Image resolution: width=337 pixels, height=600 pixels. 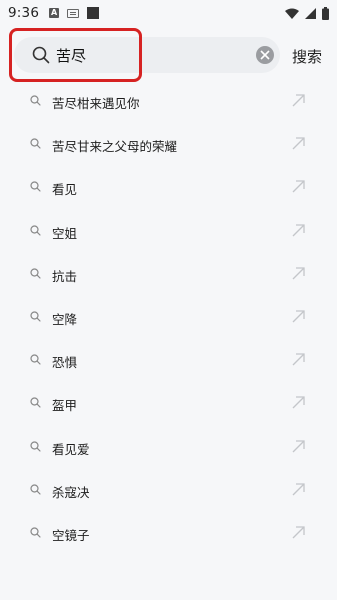 I want to click on battery-icon, so click(x=325, y=13).